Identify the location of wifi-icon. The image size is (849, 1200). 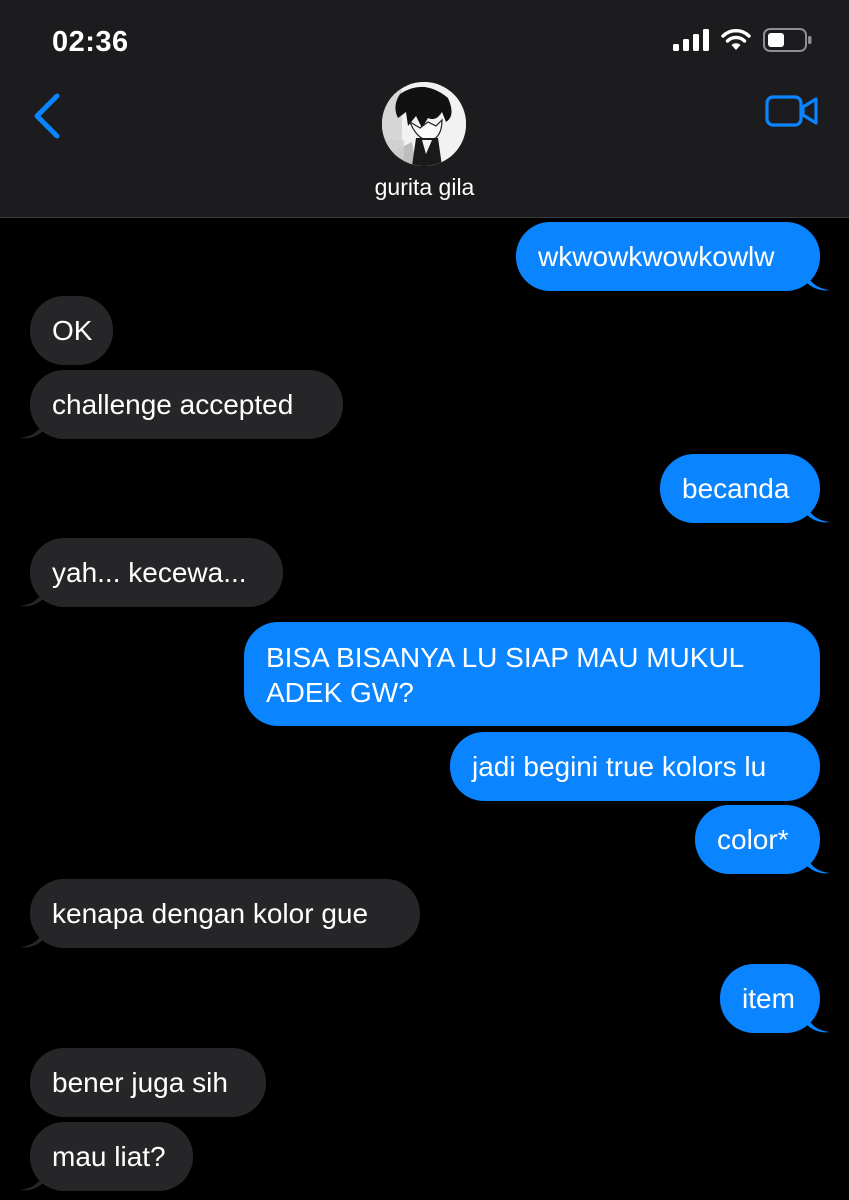
(736, 39).